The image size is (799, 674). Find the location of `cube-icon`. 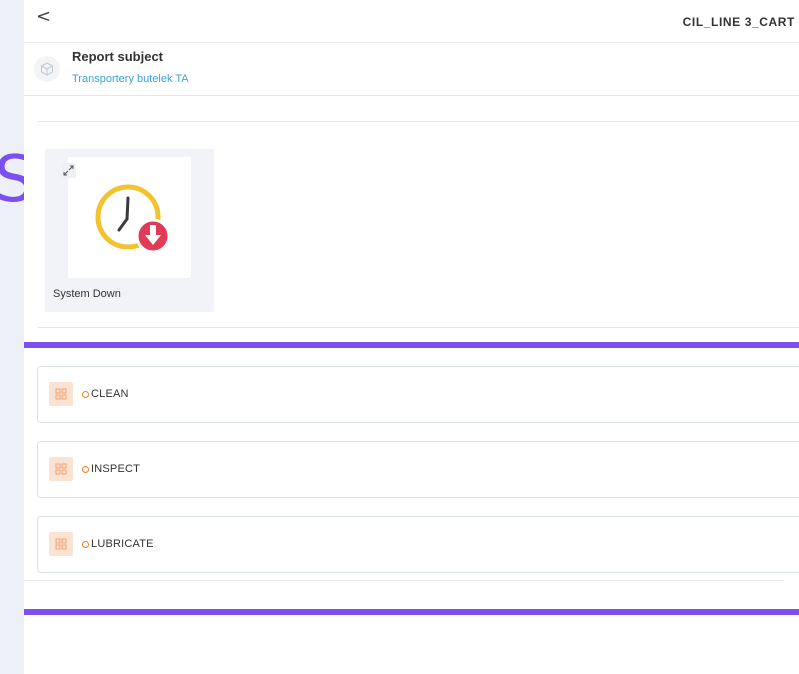

cube-icon is located at coordinates (47, 69).